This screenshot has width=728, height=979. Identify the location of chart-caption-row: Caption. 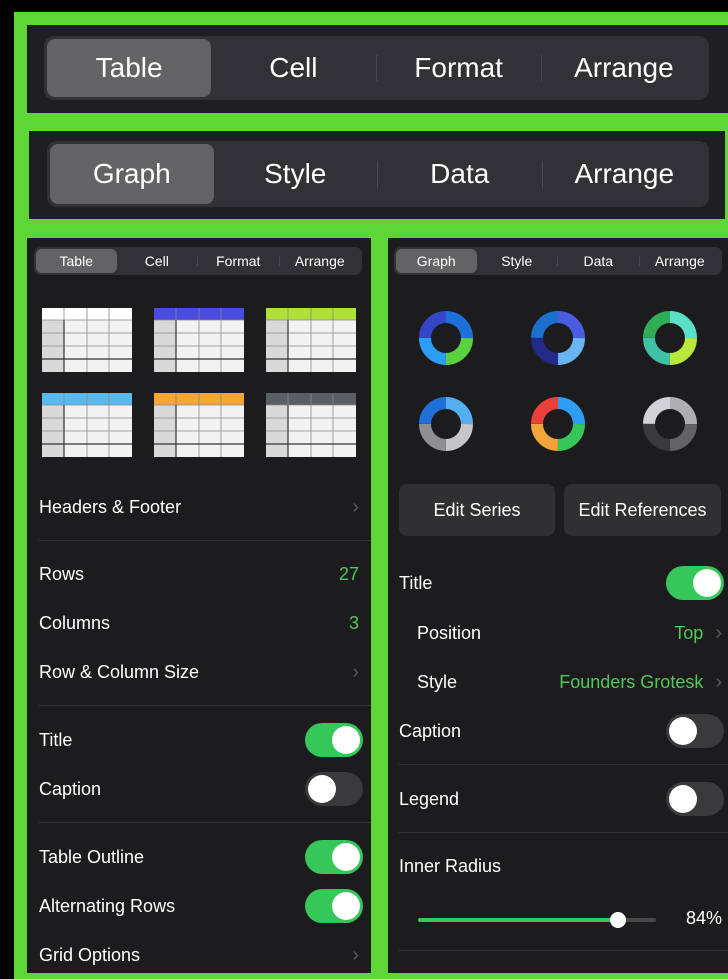
(558, 731).